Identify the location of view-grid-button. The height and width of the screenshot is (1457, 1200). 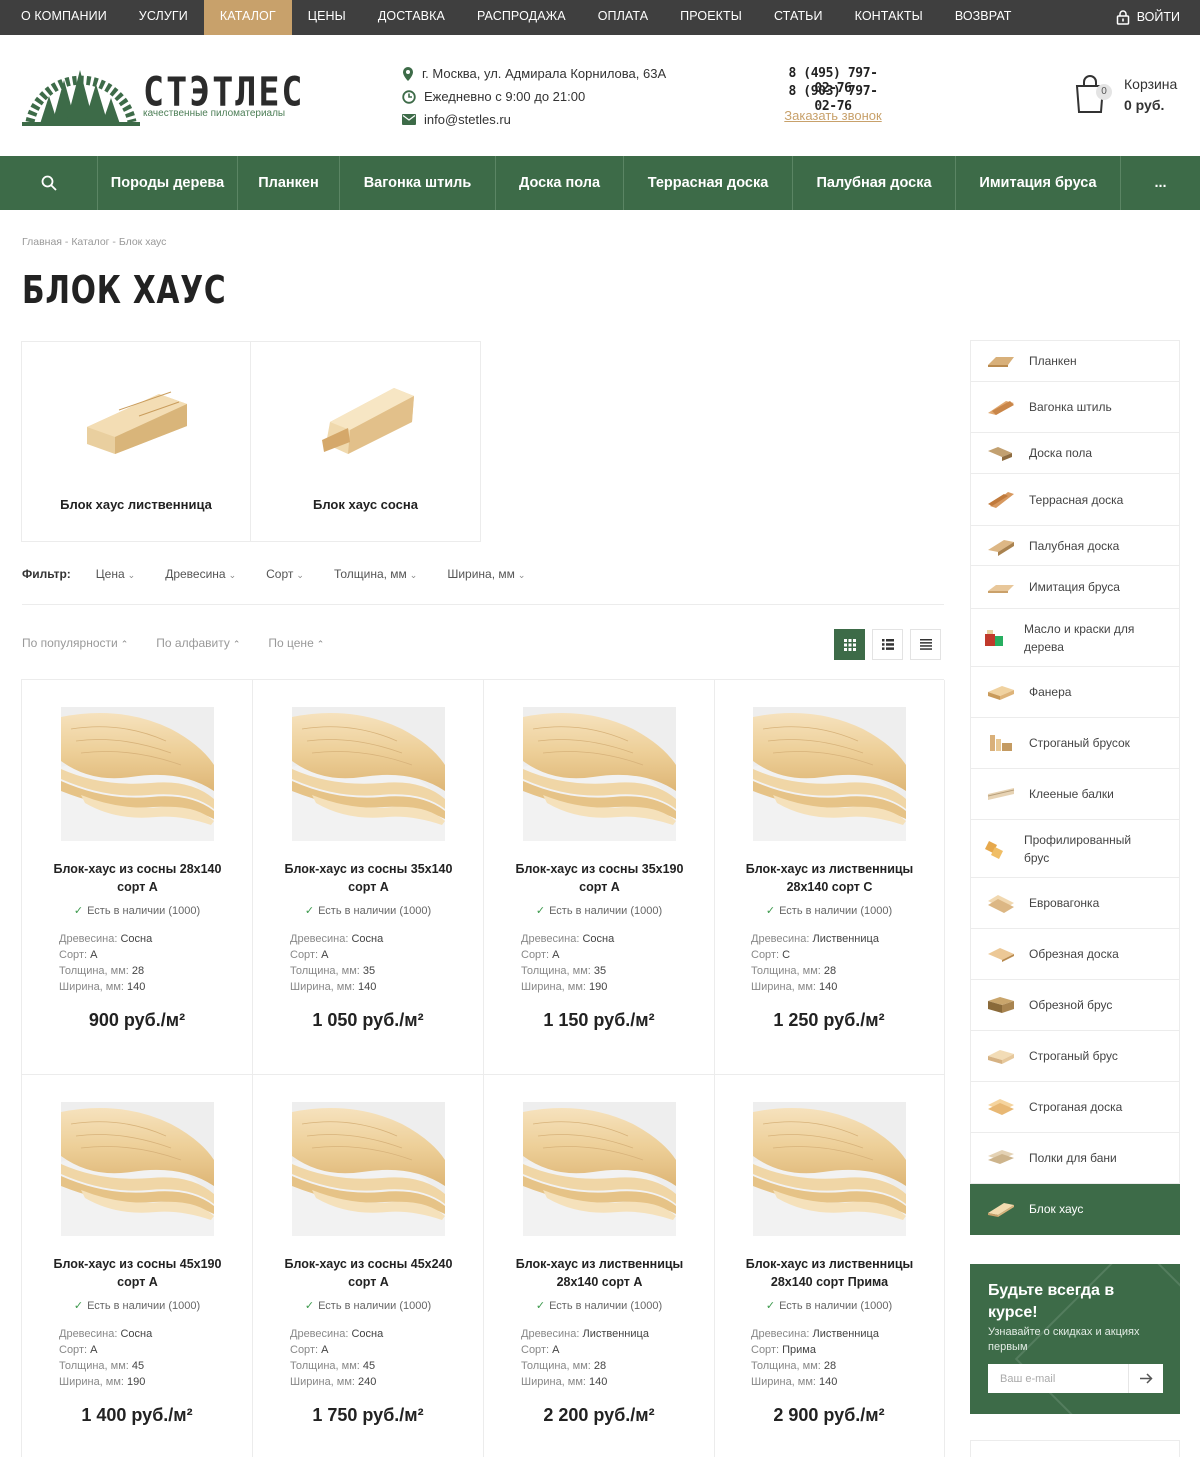
(849, 644).